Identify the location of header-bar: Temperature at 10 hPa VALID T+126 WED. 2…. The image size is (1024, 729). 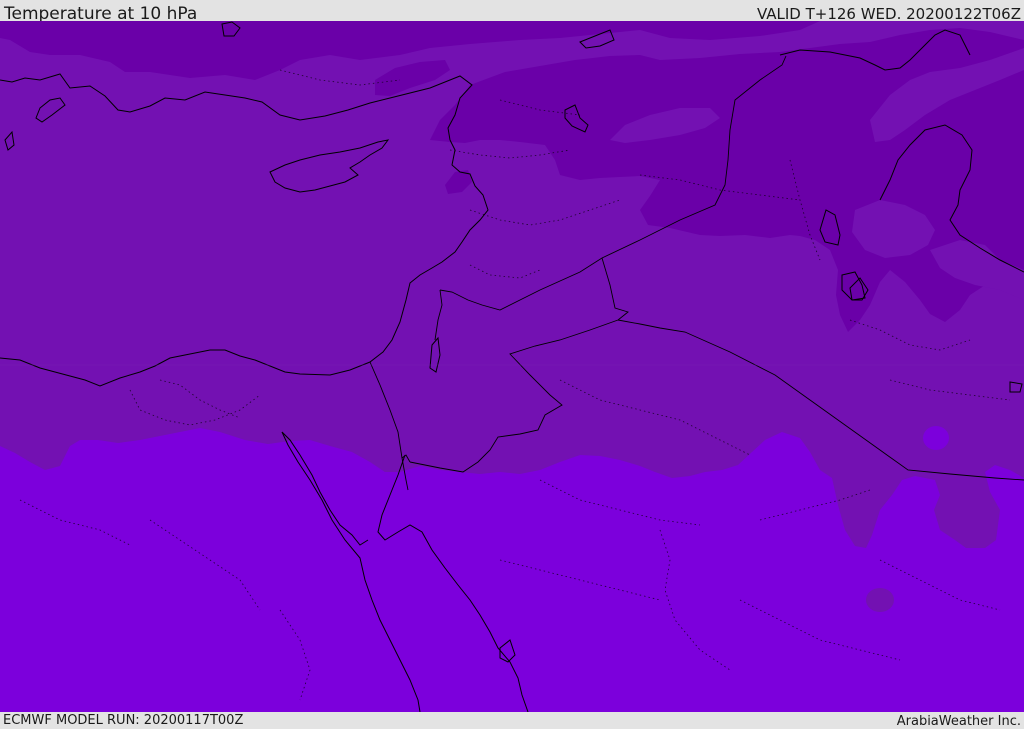
(512, 12).